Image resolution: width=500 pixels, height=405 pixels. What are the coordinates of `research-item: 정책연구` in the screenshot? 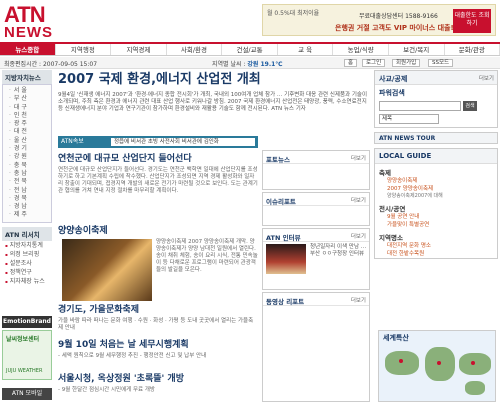 It's located at (27, 272).